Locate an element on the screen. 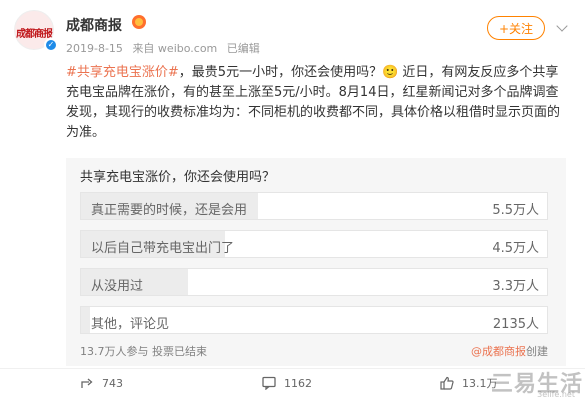 The image size is (585, 400). member-badge-icon is located at coordinates (139, 22).